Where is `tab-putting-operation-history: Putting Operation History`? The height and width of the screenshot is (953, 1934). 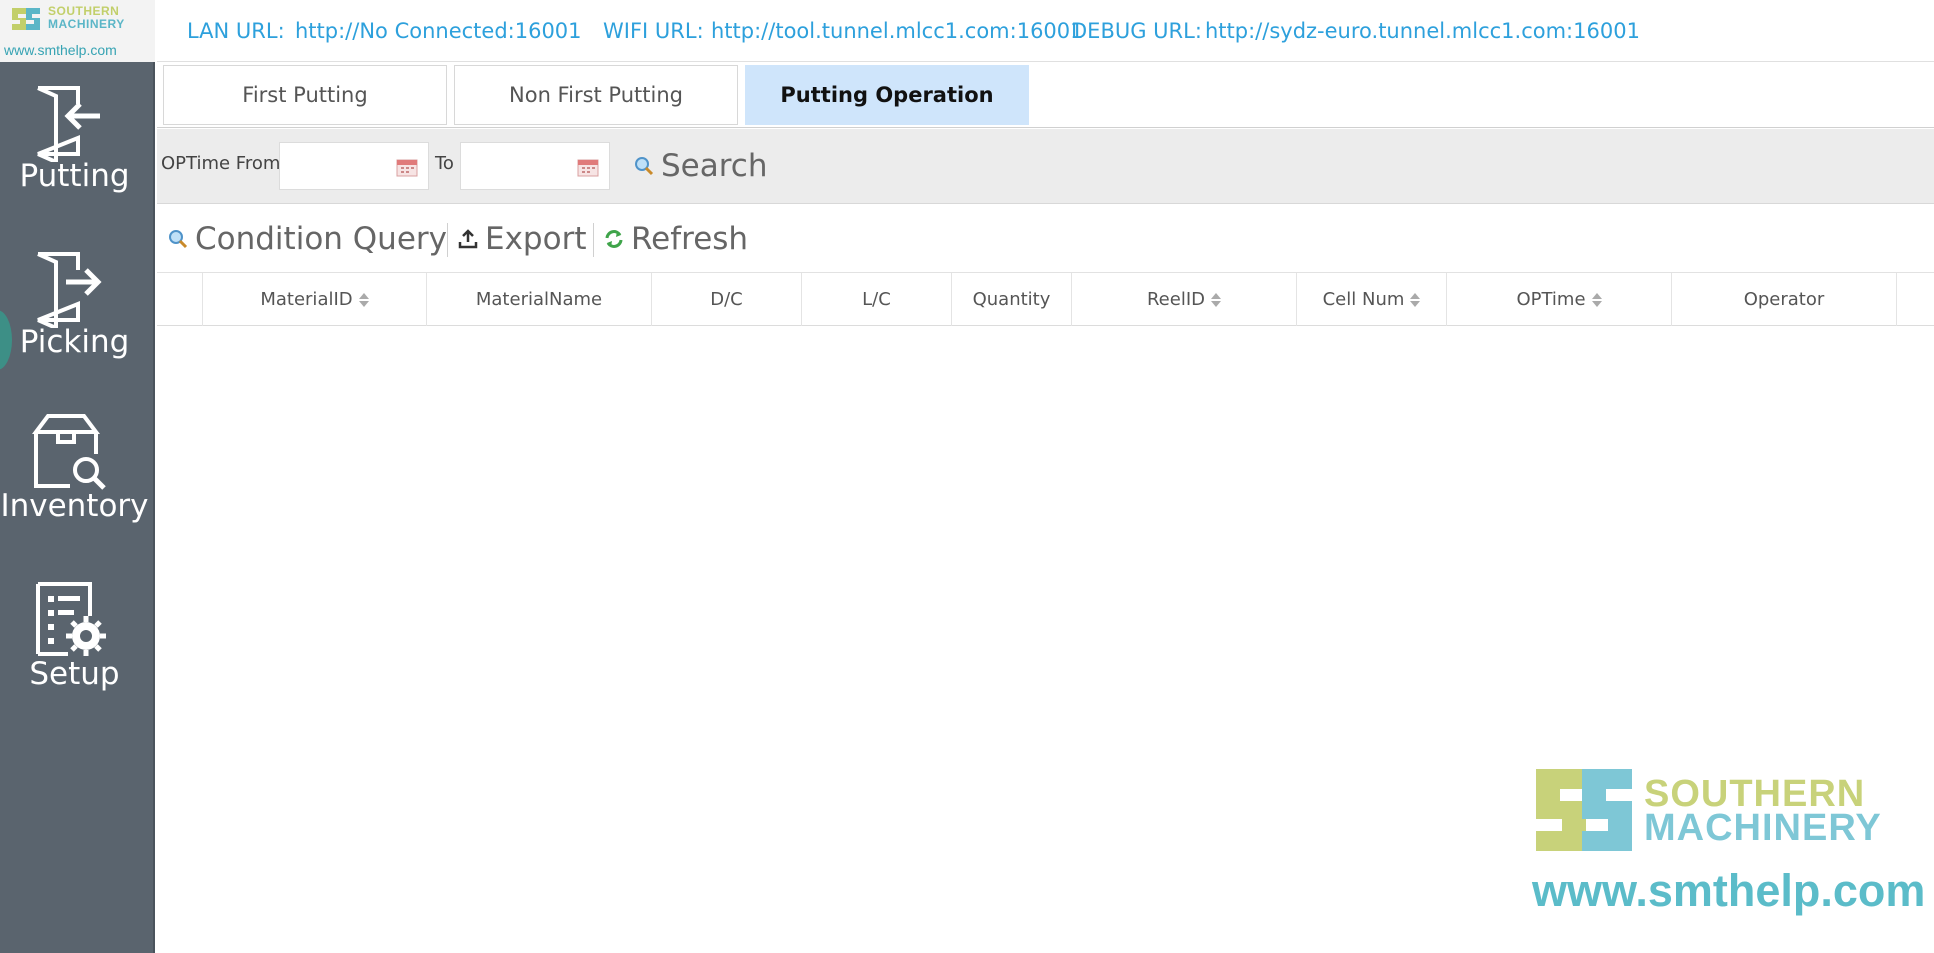
tab-putting-operation-history: Putting Operation History is located at coordinates (887, 115).